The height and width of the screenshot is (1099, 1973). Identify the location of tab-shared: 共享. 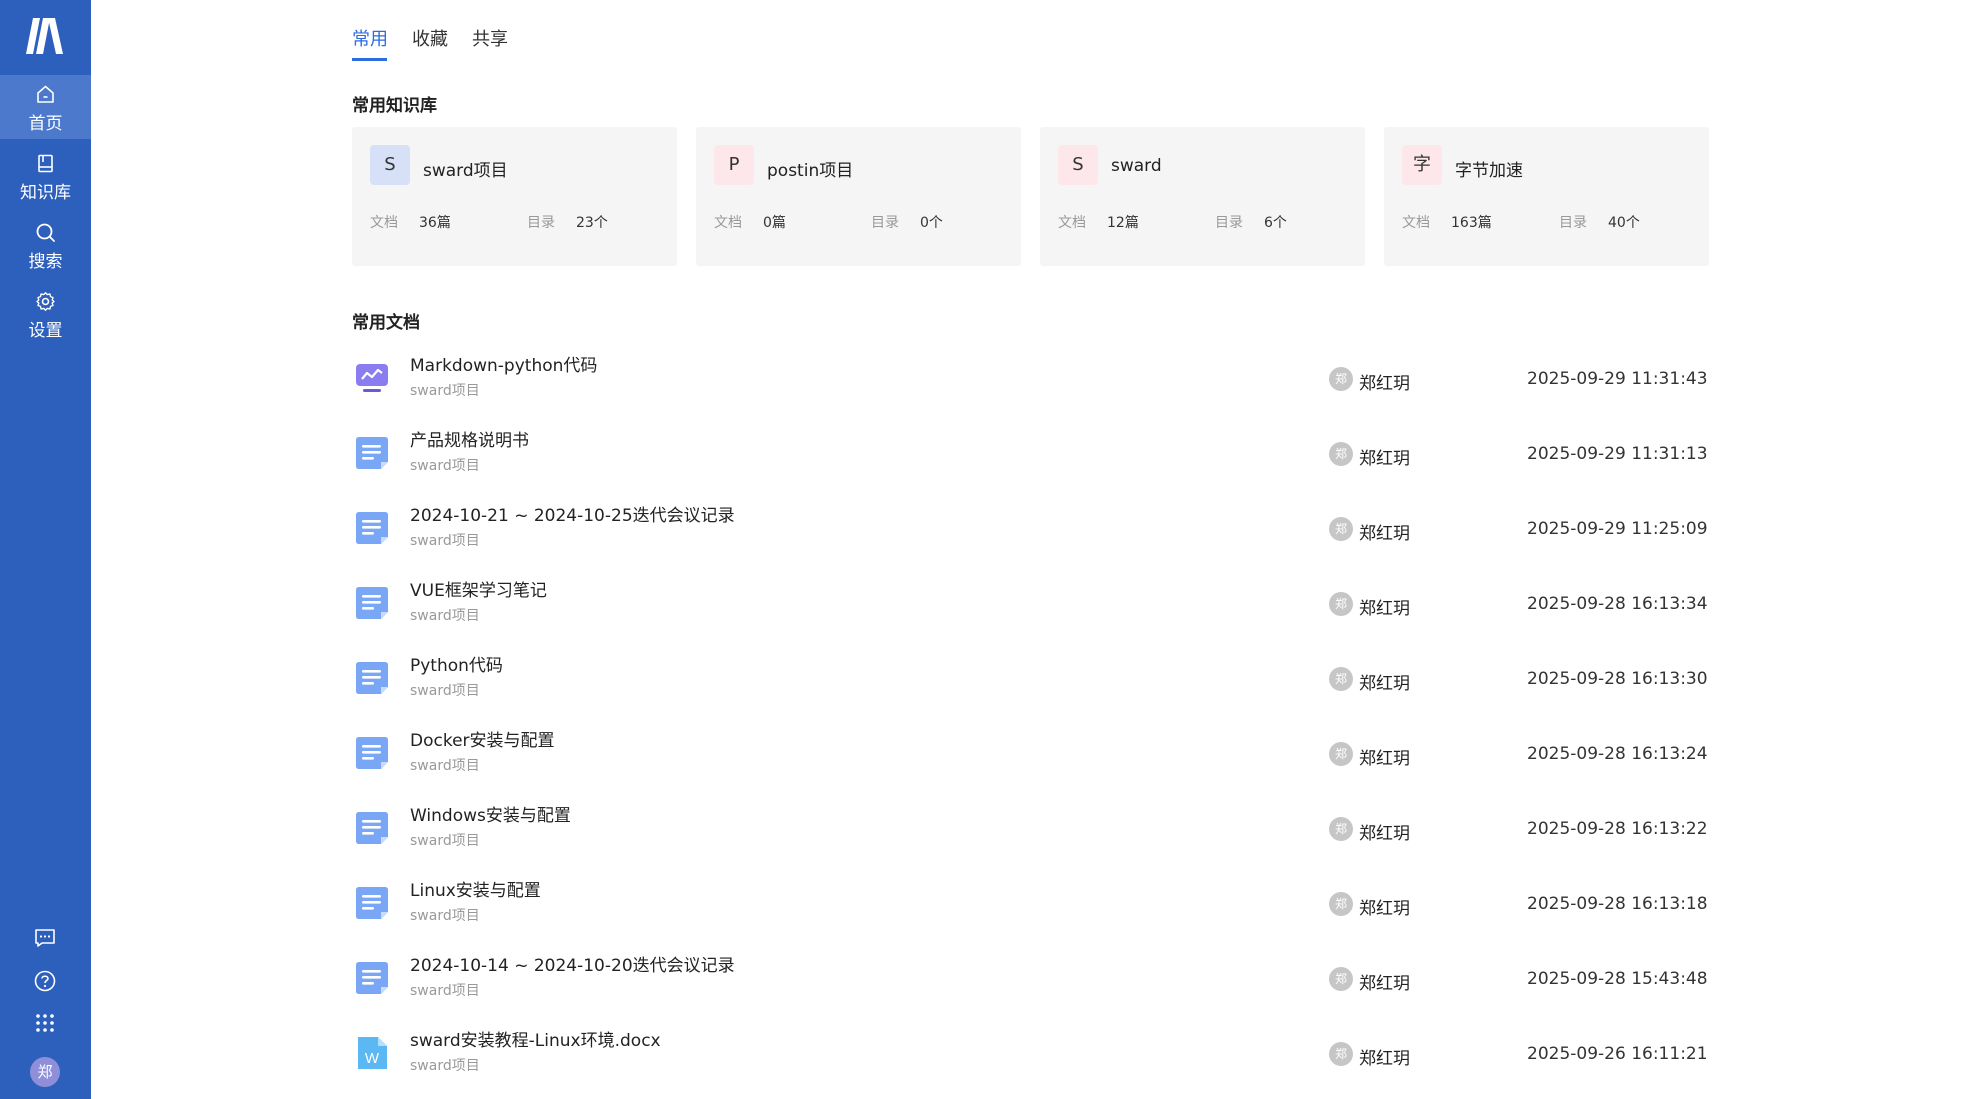
(490, 38).